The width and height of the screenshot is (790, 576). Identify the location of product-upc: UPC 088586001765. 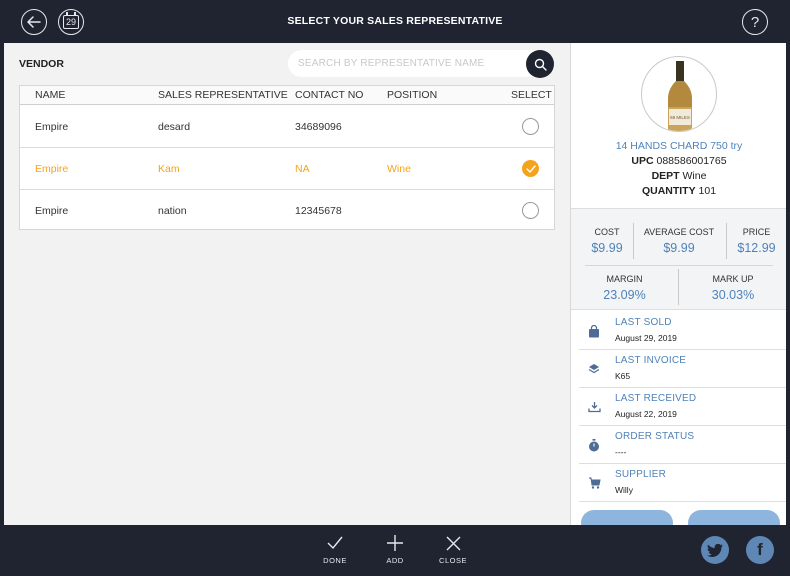
(678, 161).